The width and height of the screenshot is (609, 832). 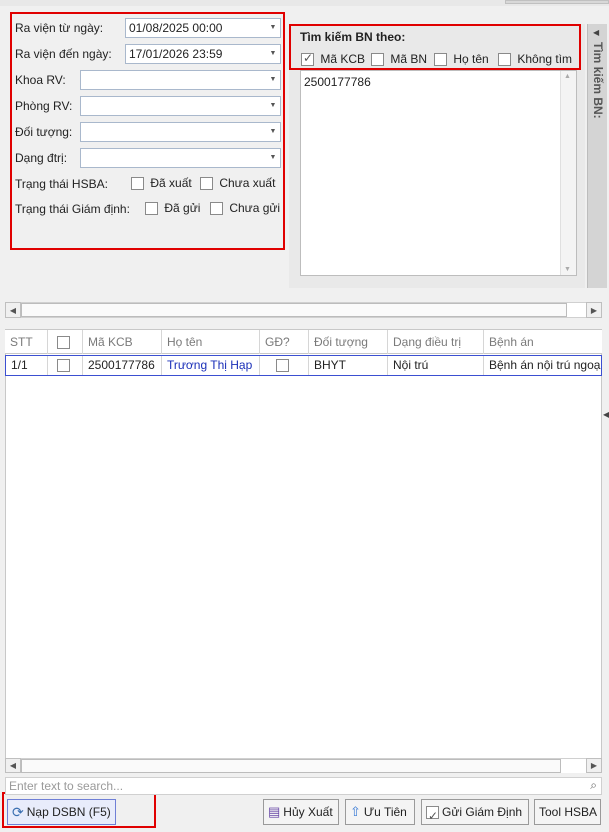 What do you see at coordinates (385, 812) in the screenshot?
I see `priority-label: Ưu Tiên` at bounding box center [385, 812].